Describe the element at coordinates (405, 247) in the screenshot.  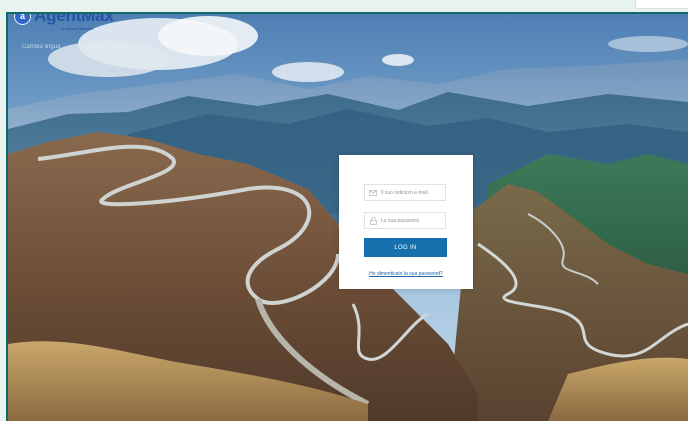
I see `login-button: LOG IN` at that location.